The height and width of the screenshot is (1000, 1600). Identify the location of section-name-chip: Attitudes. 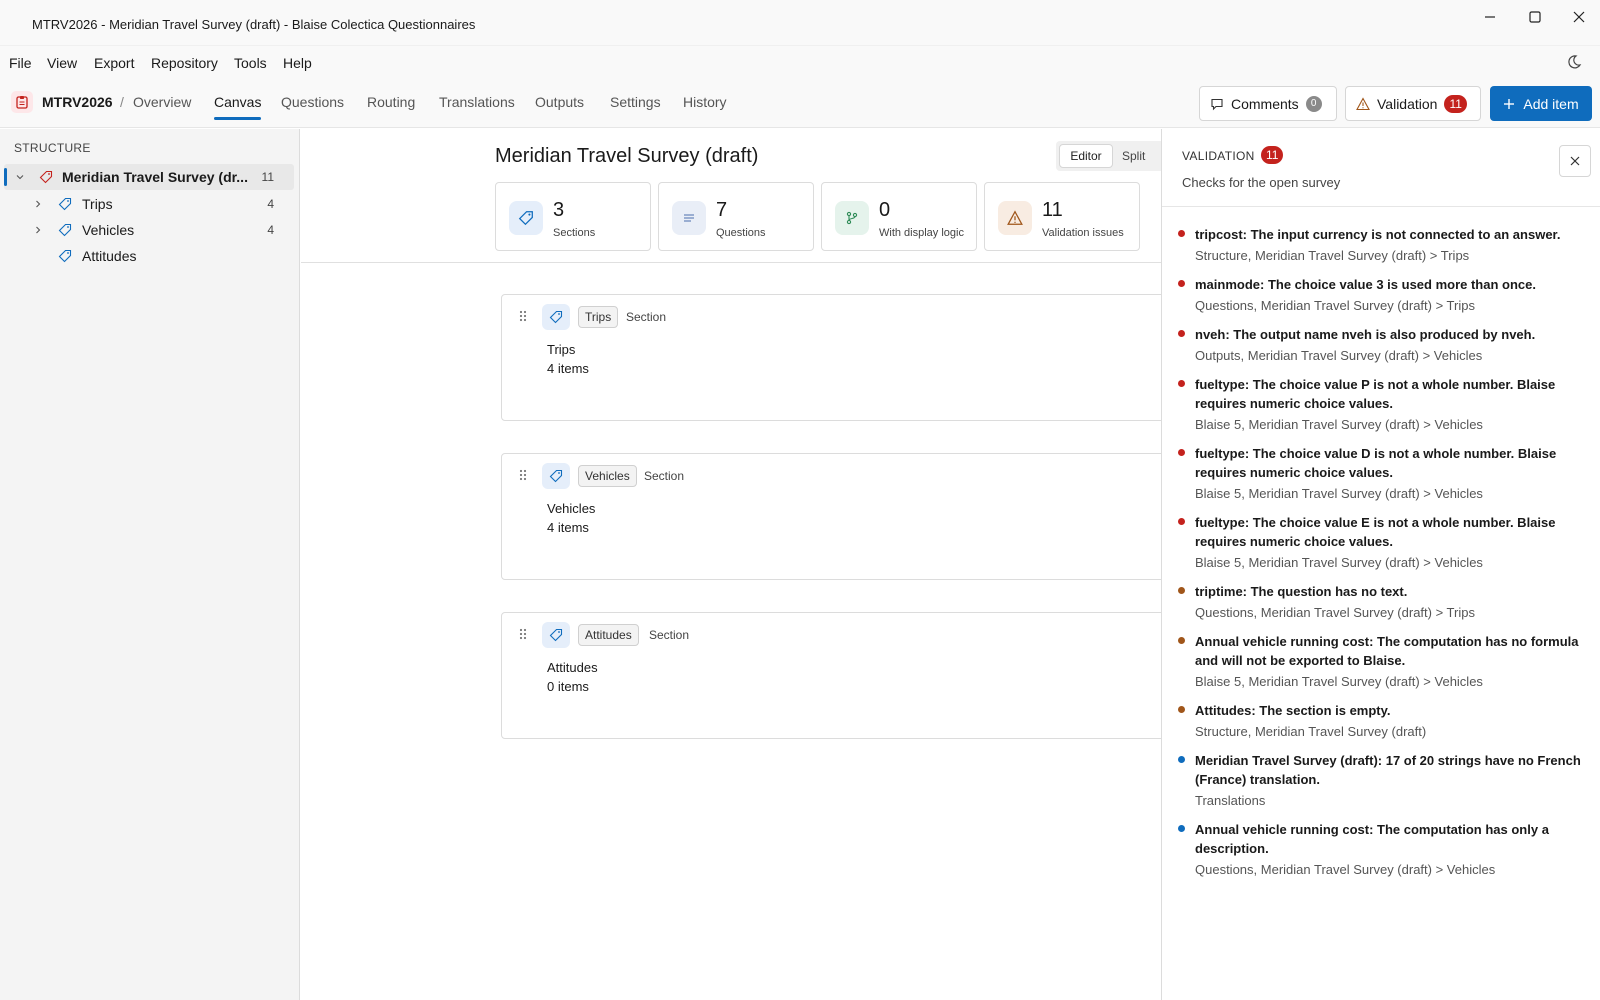
(608, 635).